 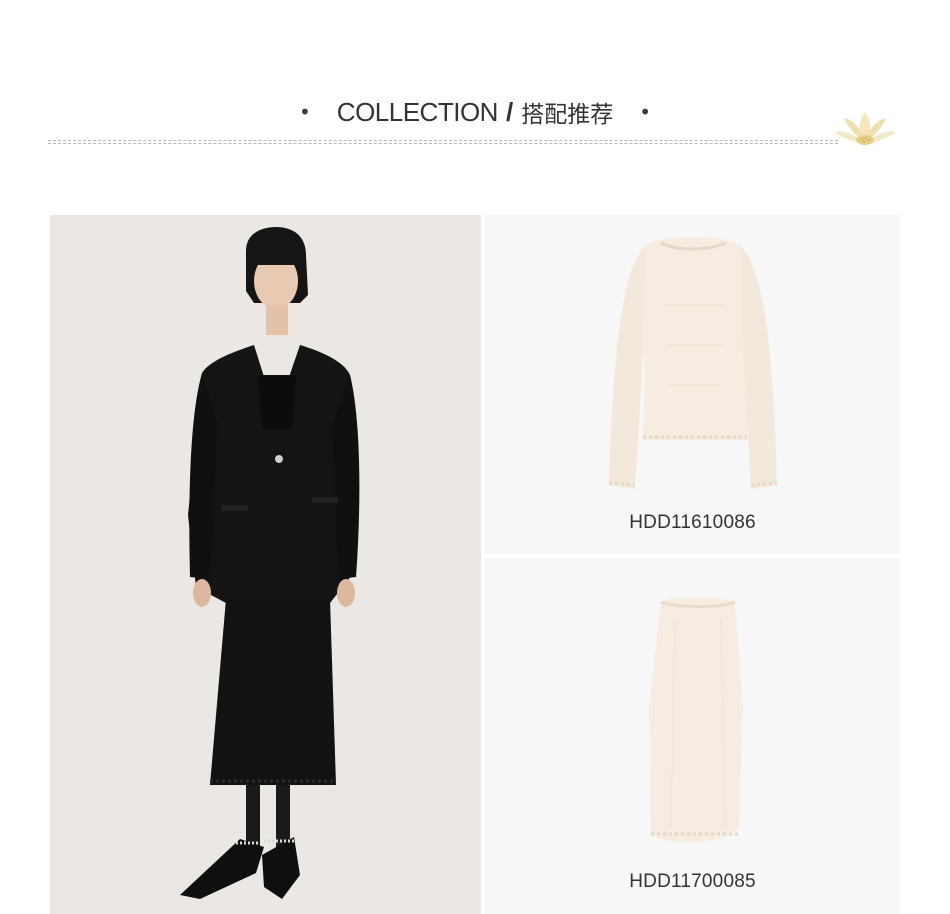 I want to click on header-divider, so click(x=443, y=142).